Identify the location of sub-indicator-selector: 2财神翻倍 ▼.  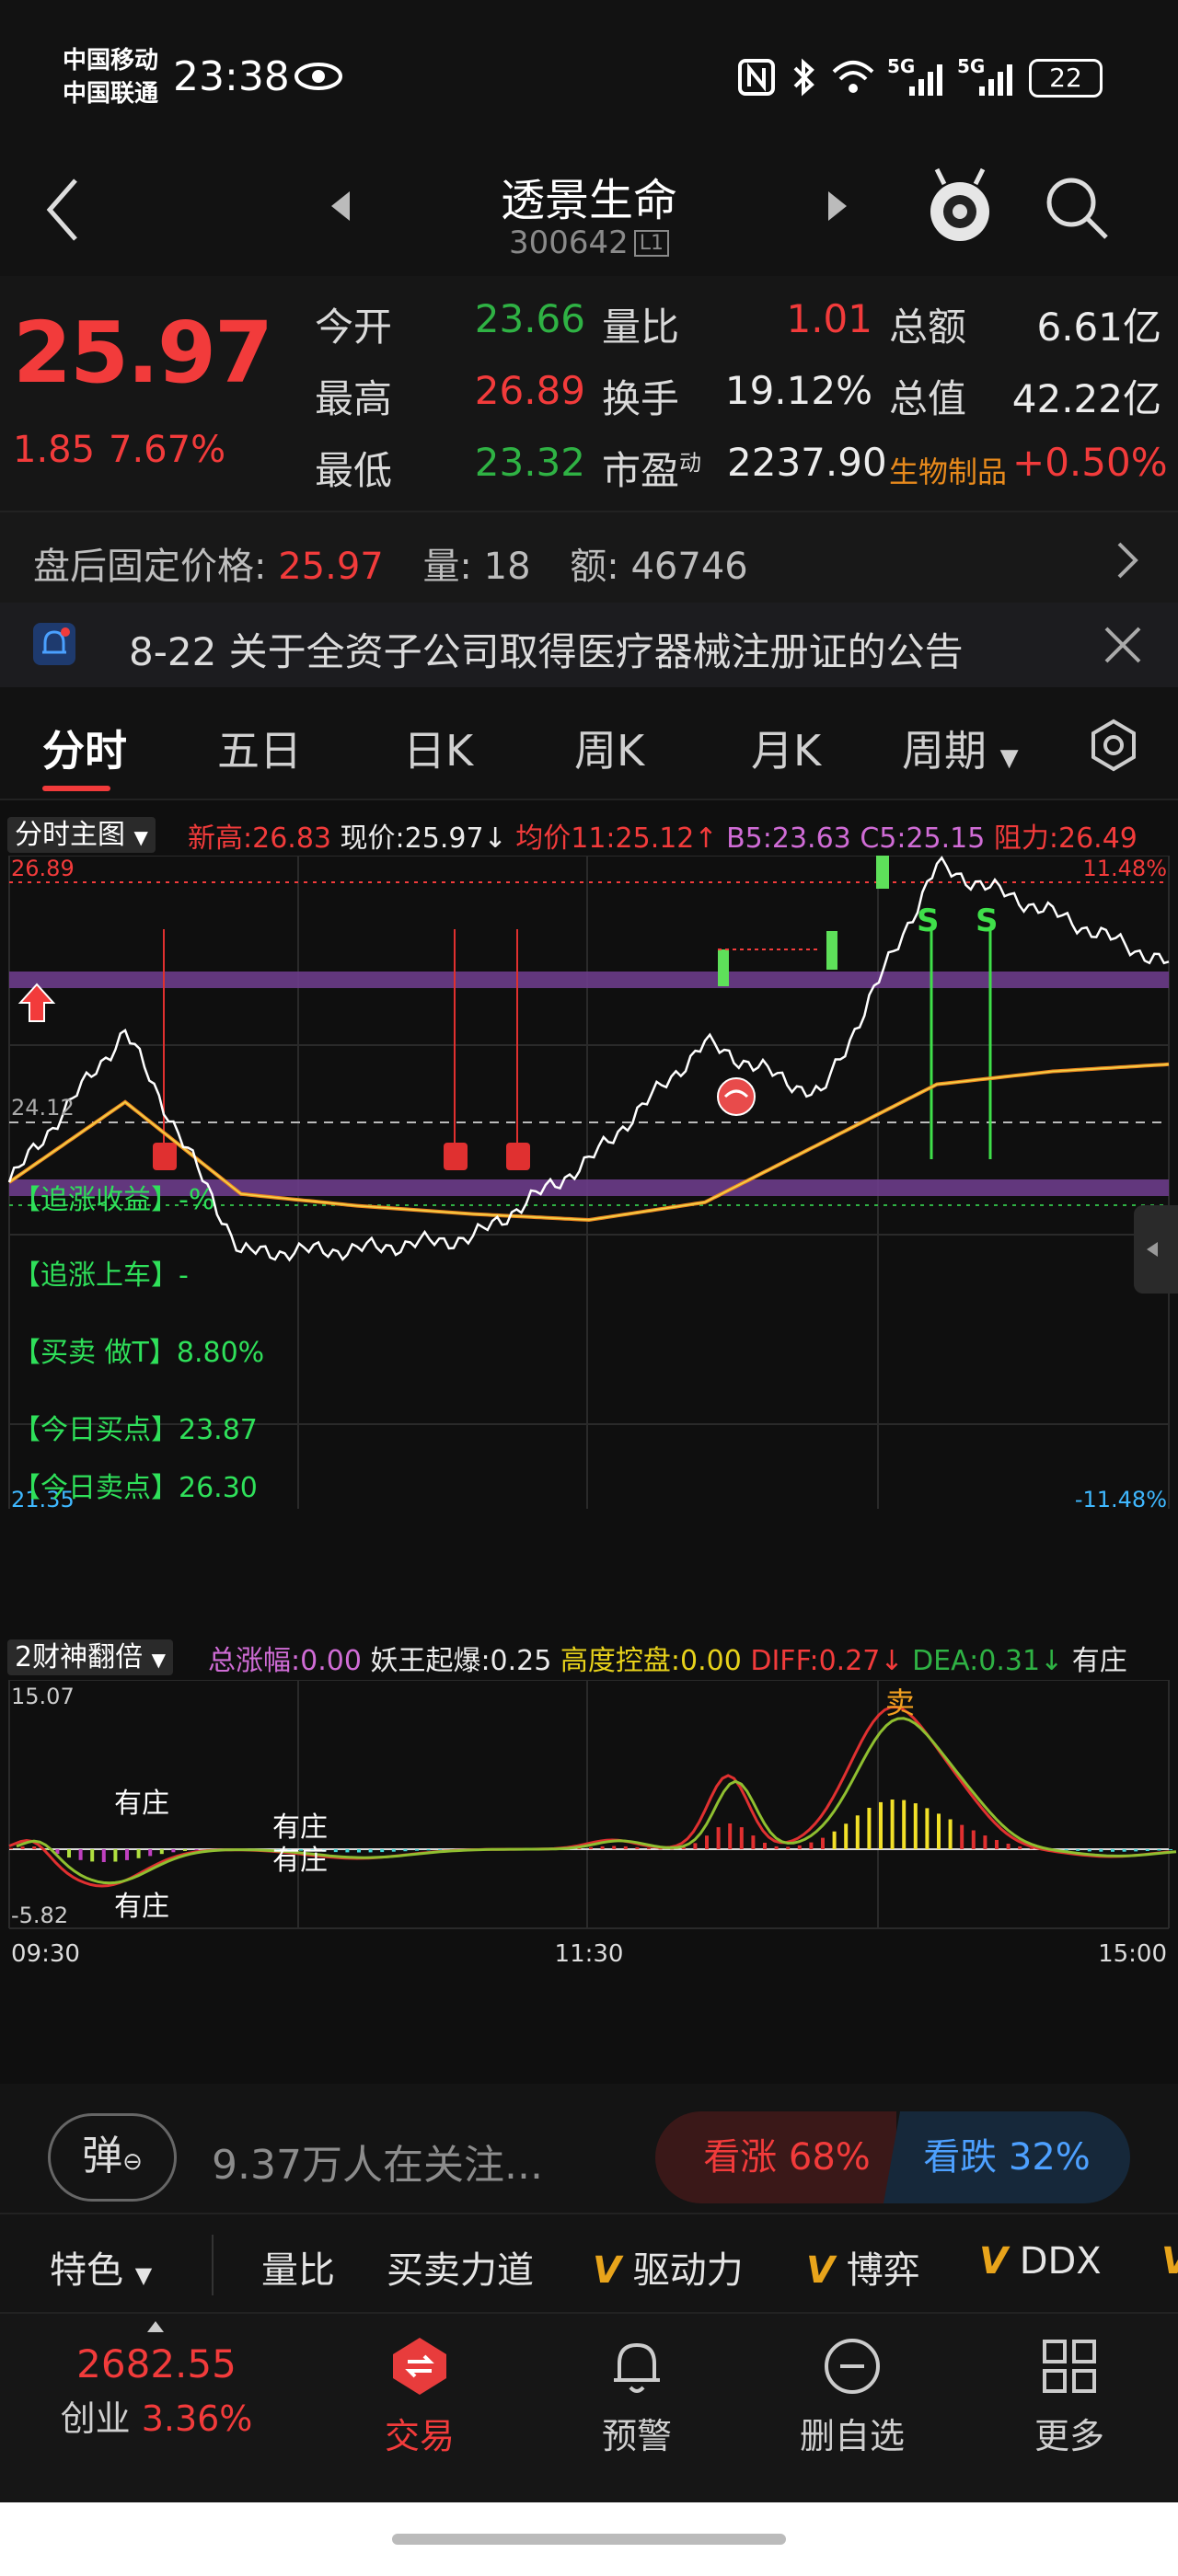
(90, 1654).